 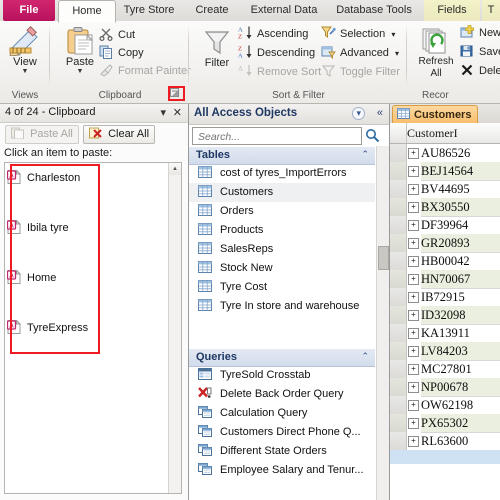 I want to click on table-row: + NP00678, so click(x=445, y=387).